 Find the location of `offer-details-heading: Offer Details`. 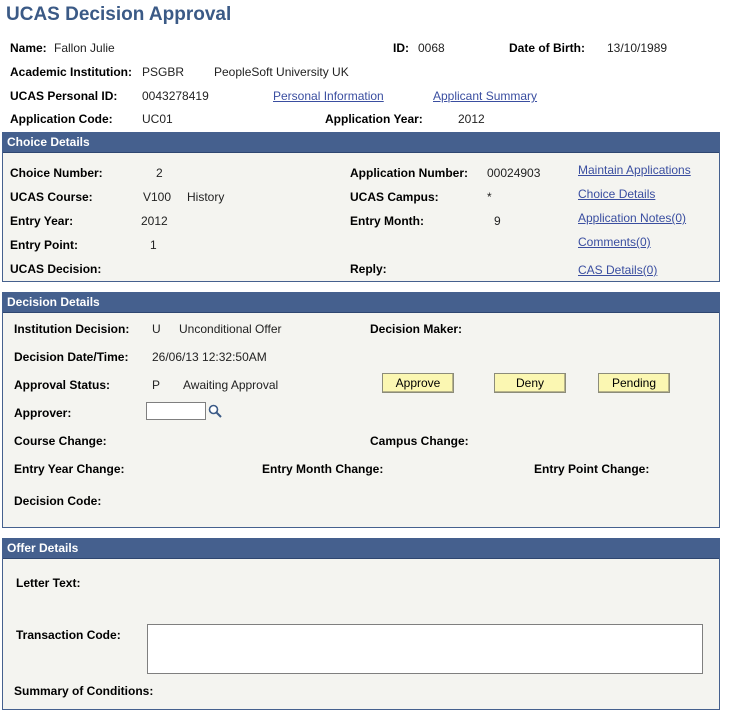

offer-details-heading: Offer Details is located at coordinates (361, 549).